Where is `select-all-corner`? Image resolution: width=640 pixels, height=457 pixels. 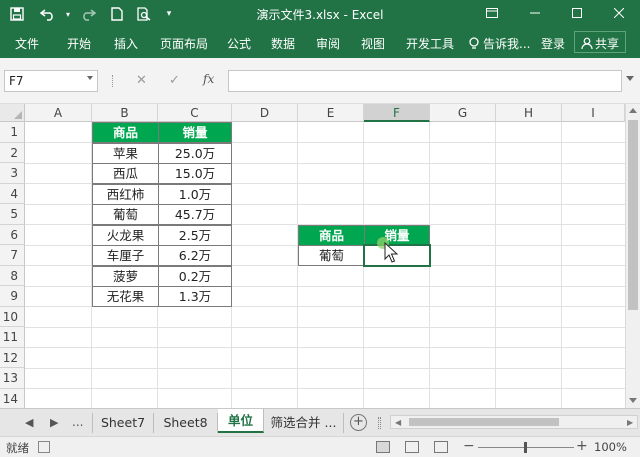 select-all-corner is located at coordinates (12, 113).